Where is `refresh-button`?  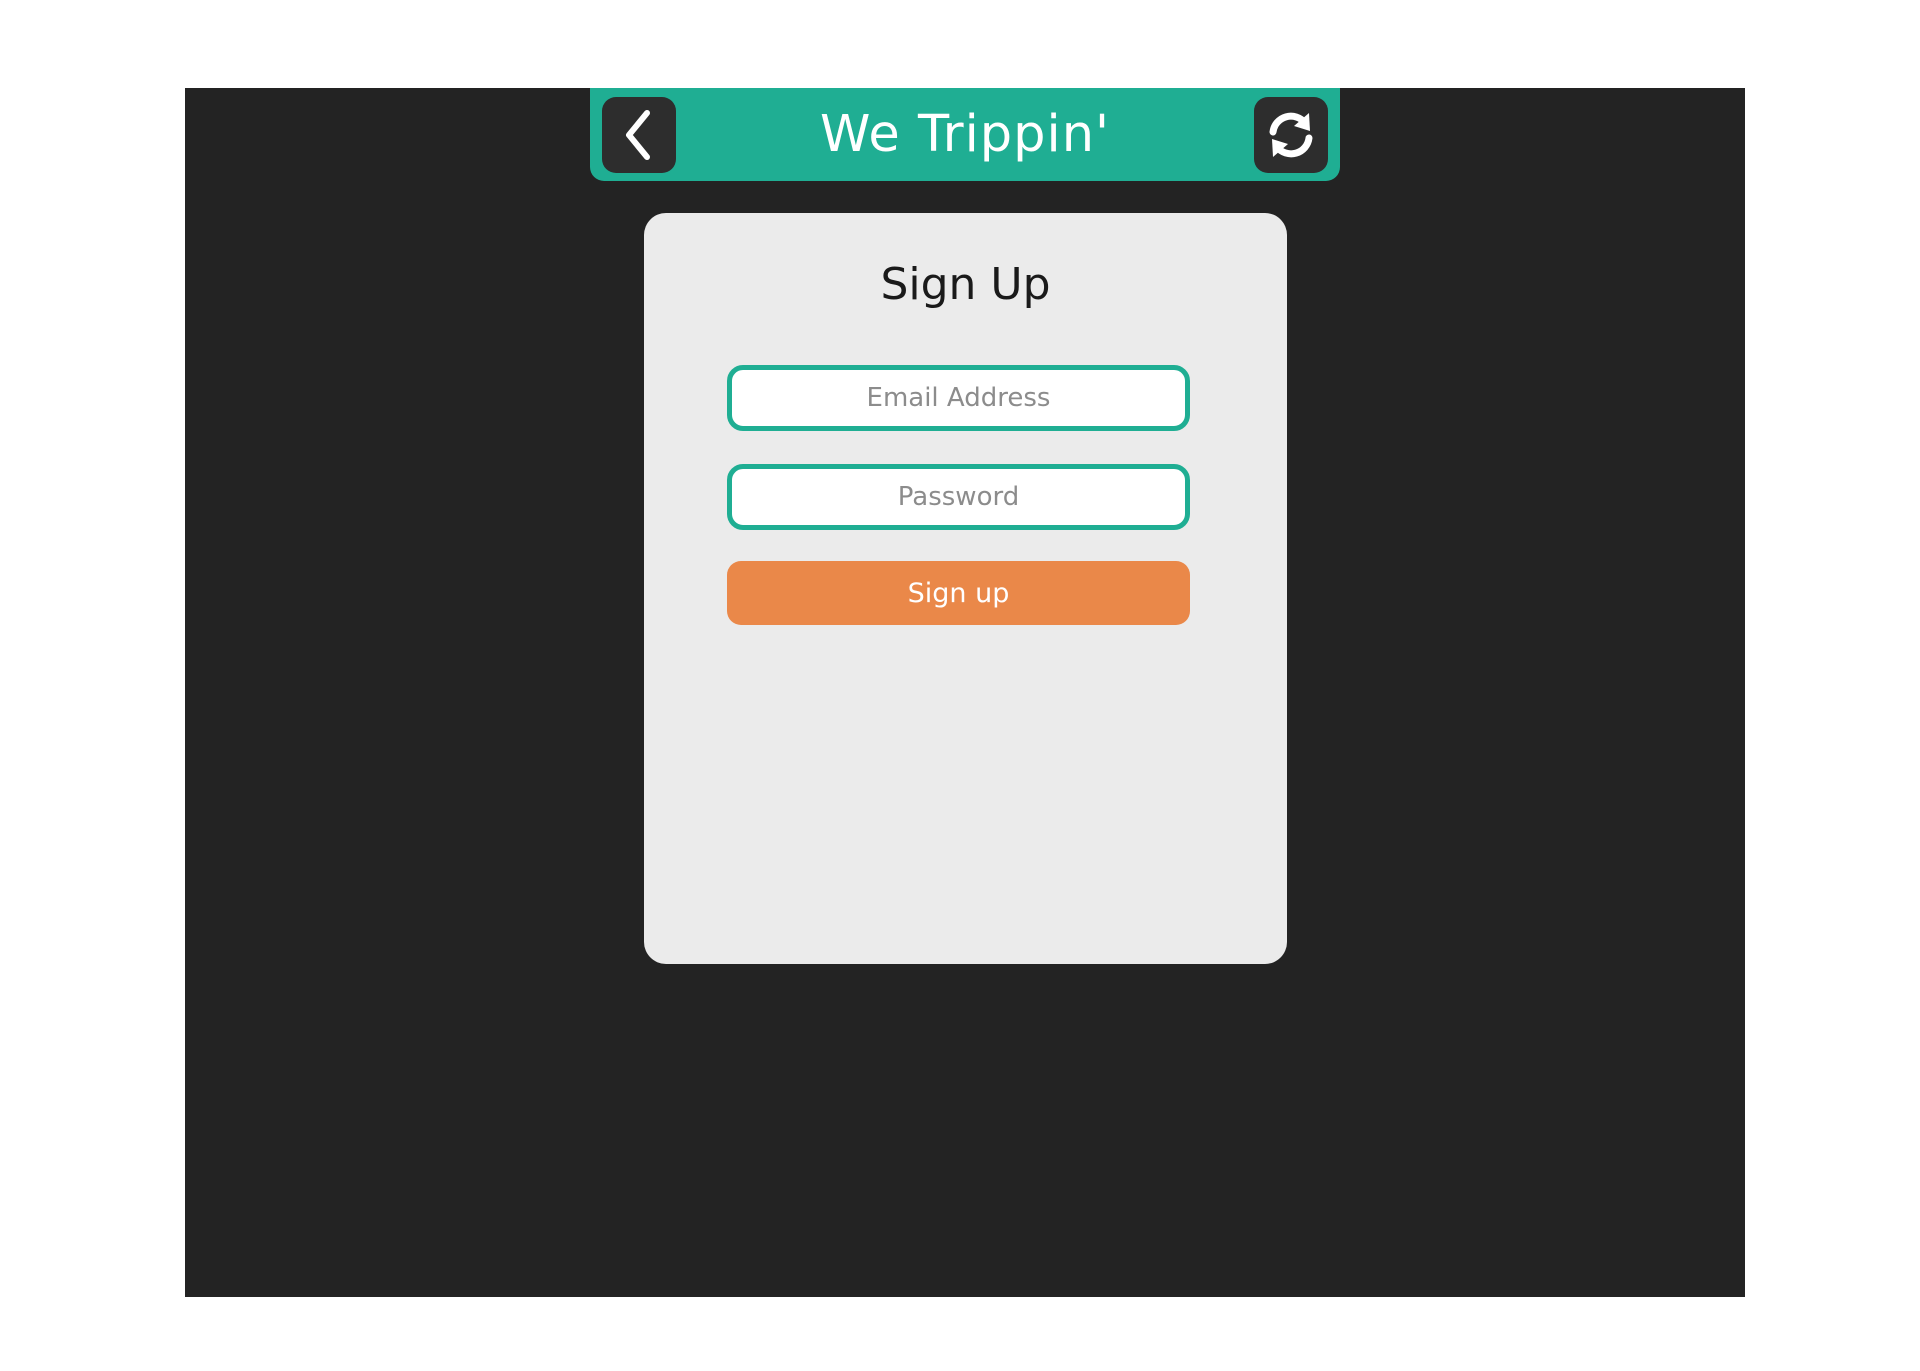
refresh-button is located at coordinates (1291, 134).